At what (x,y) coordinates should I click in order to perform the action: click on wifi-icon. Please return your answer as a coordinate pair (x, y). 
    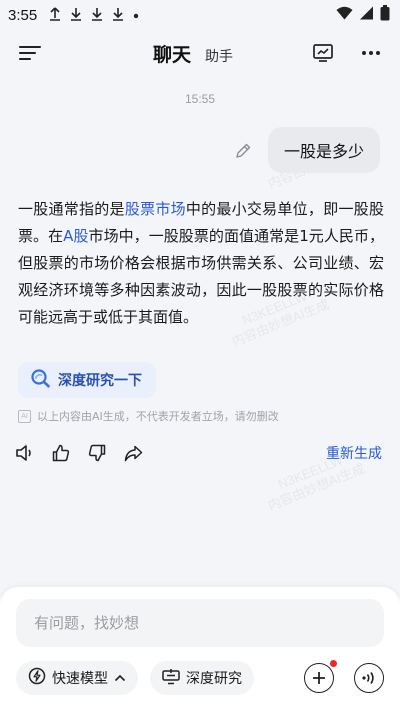
    Looking at the image, I should click on (344, 15).